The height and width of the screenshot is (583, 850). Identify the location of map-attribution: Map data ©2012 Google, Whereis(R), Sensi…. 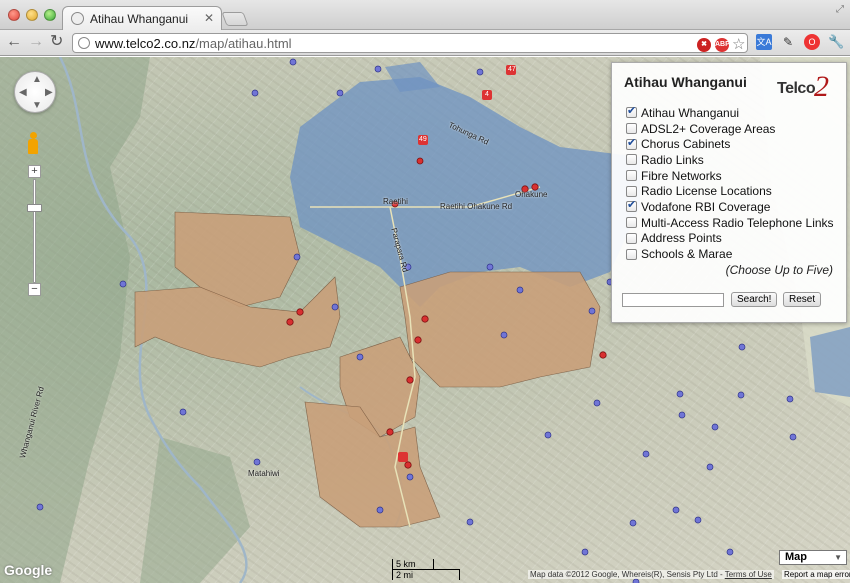
(651, 574).